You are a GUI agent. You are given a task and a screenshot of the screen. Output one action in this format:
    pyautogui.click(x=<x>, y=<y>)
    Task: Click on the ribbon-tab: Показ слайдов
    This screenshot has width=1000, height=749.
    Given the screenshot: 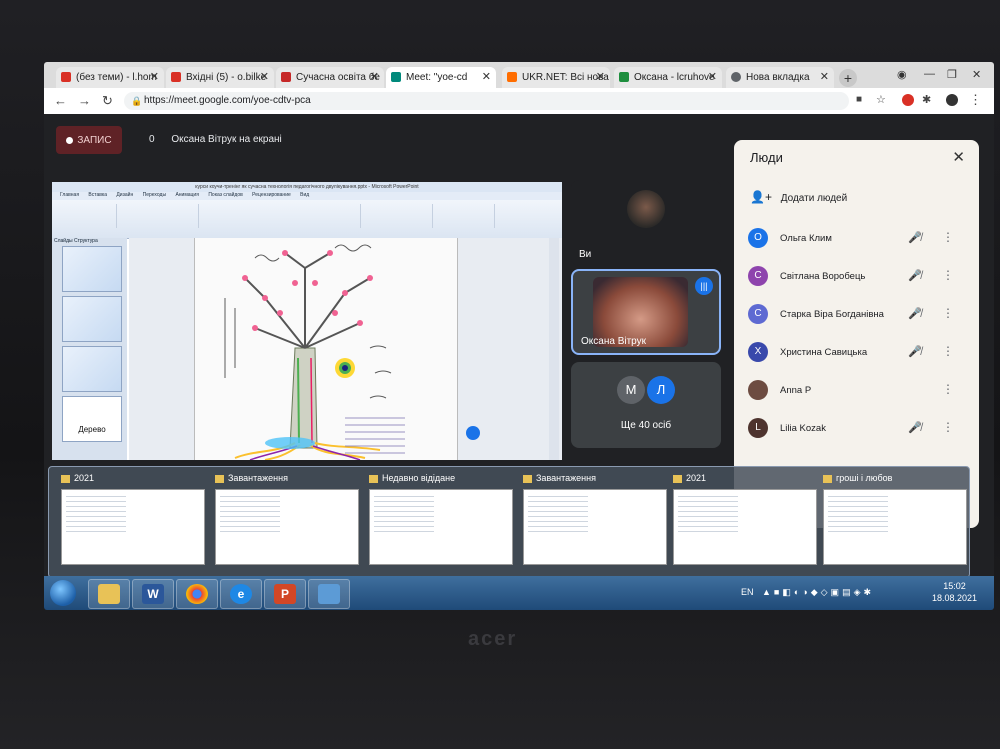 What is the action you would take?
    pyautogui.click(x=225, y=195)
    